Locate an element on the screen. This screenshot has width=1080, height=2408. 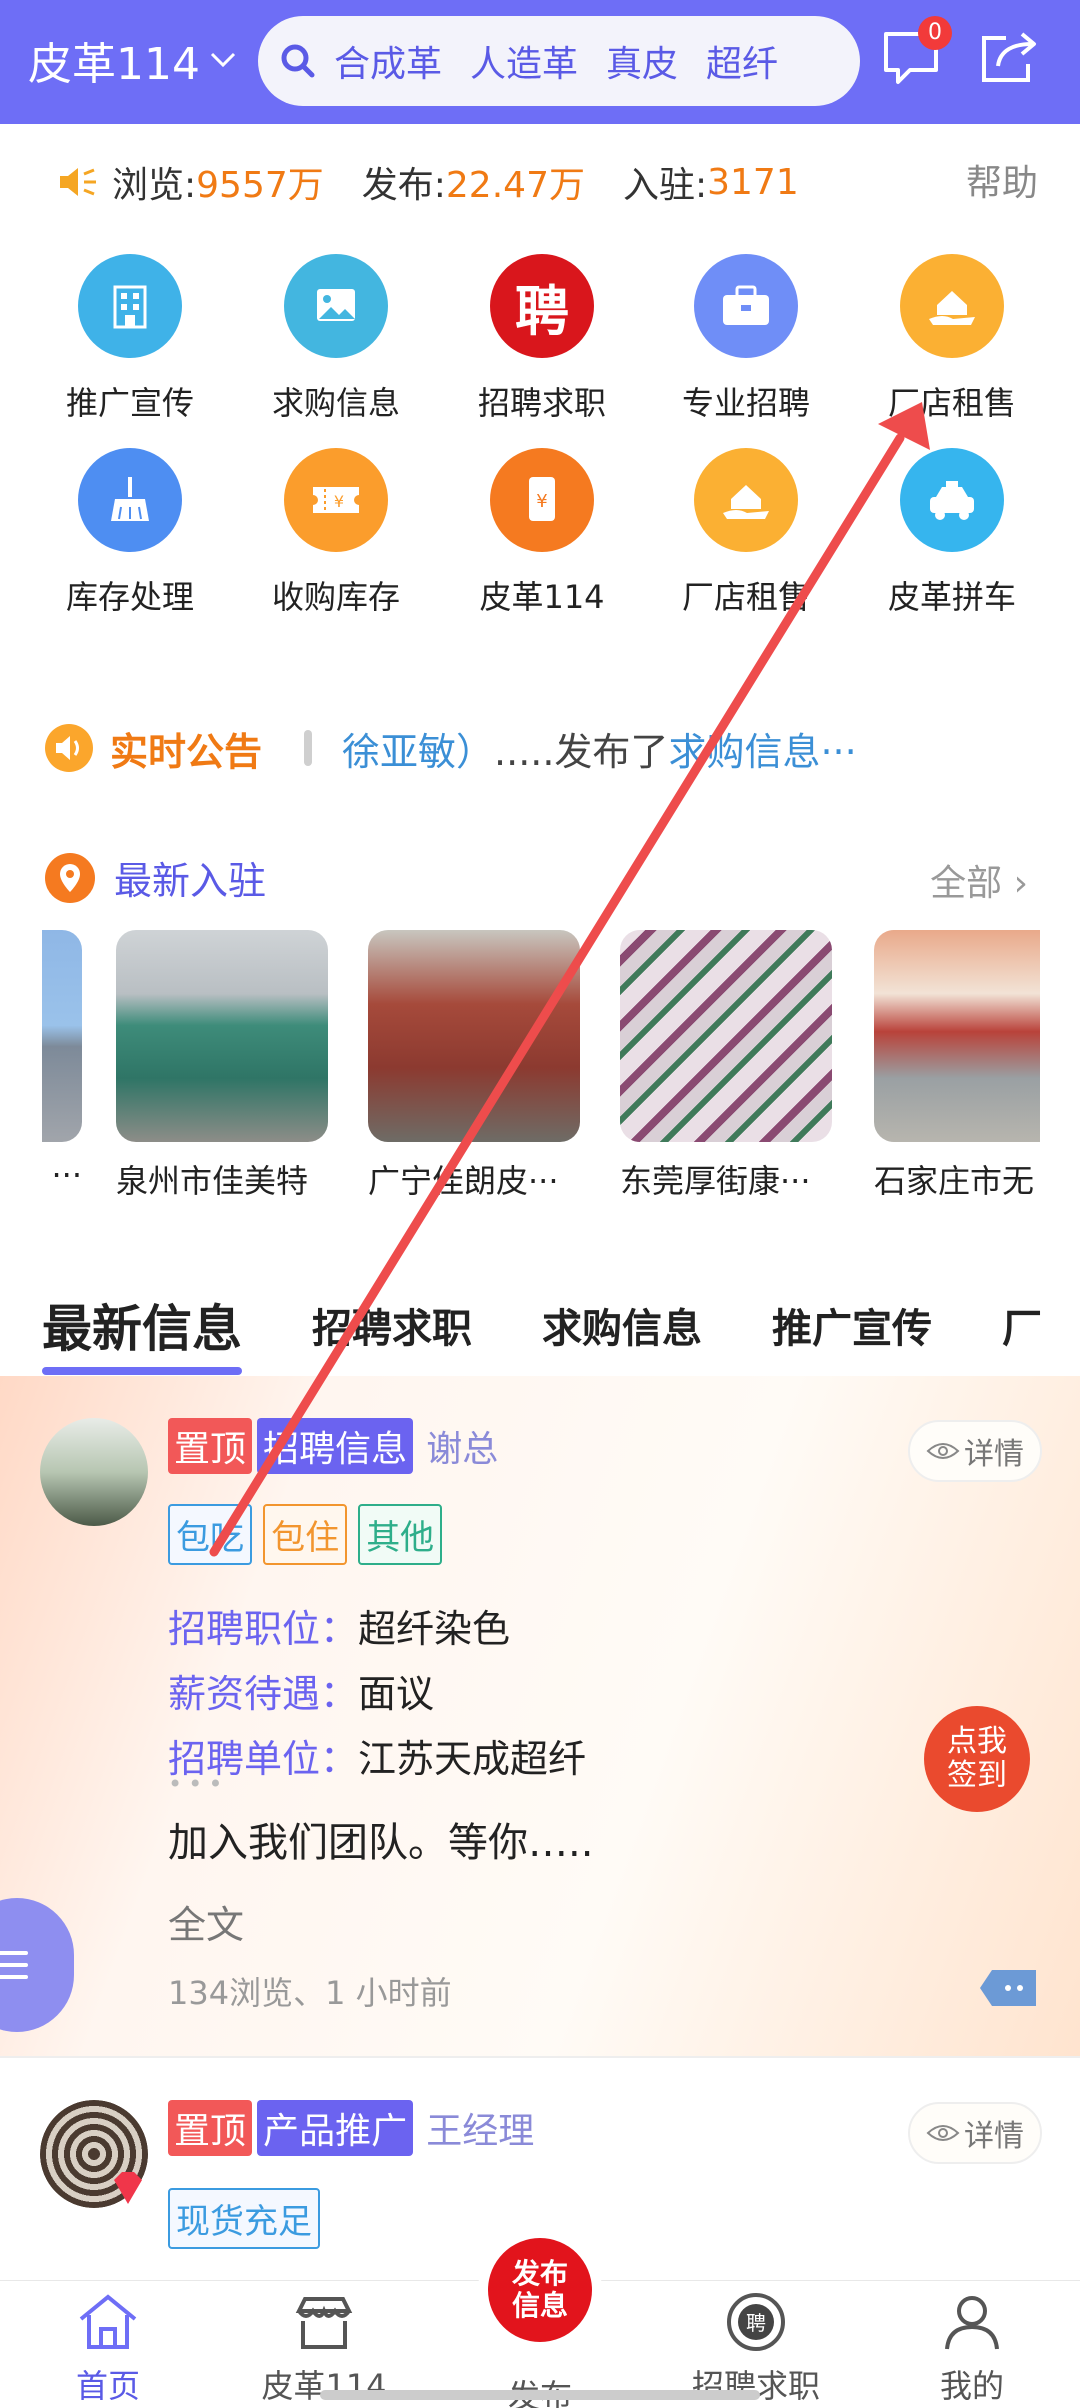
chevron-down-icon is located at coordinates (223, 60).